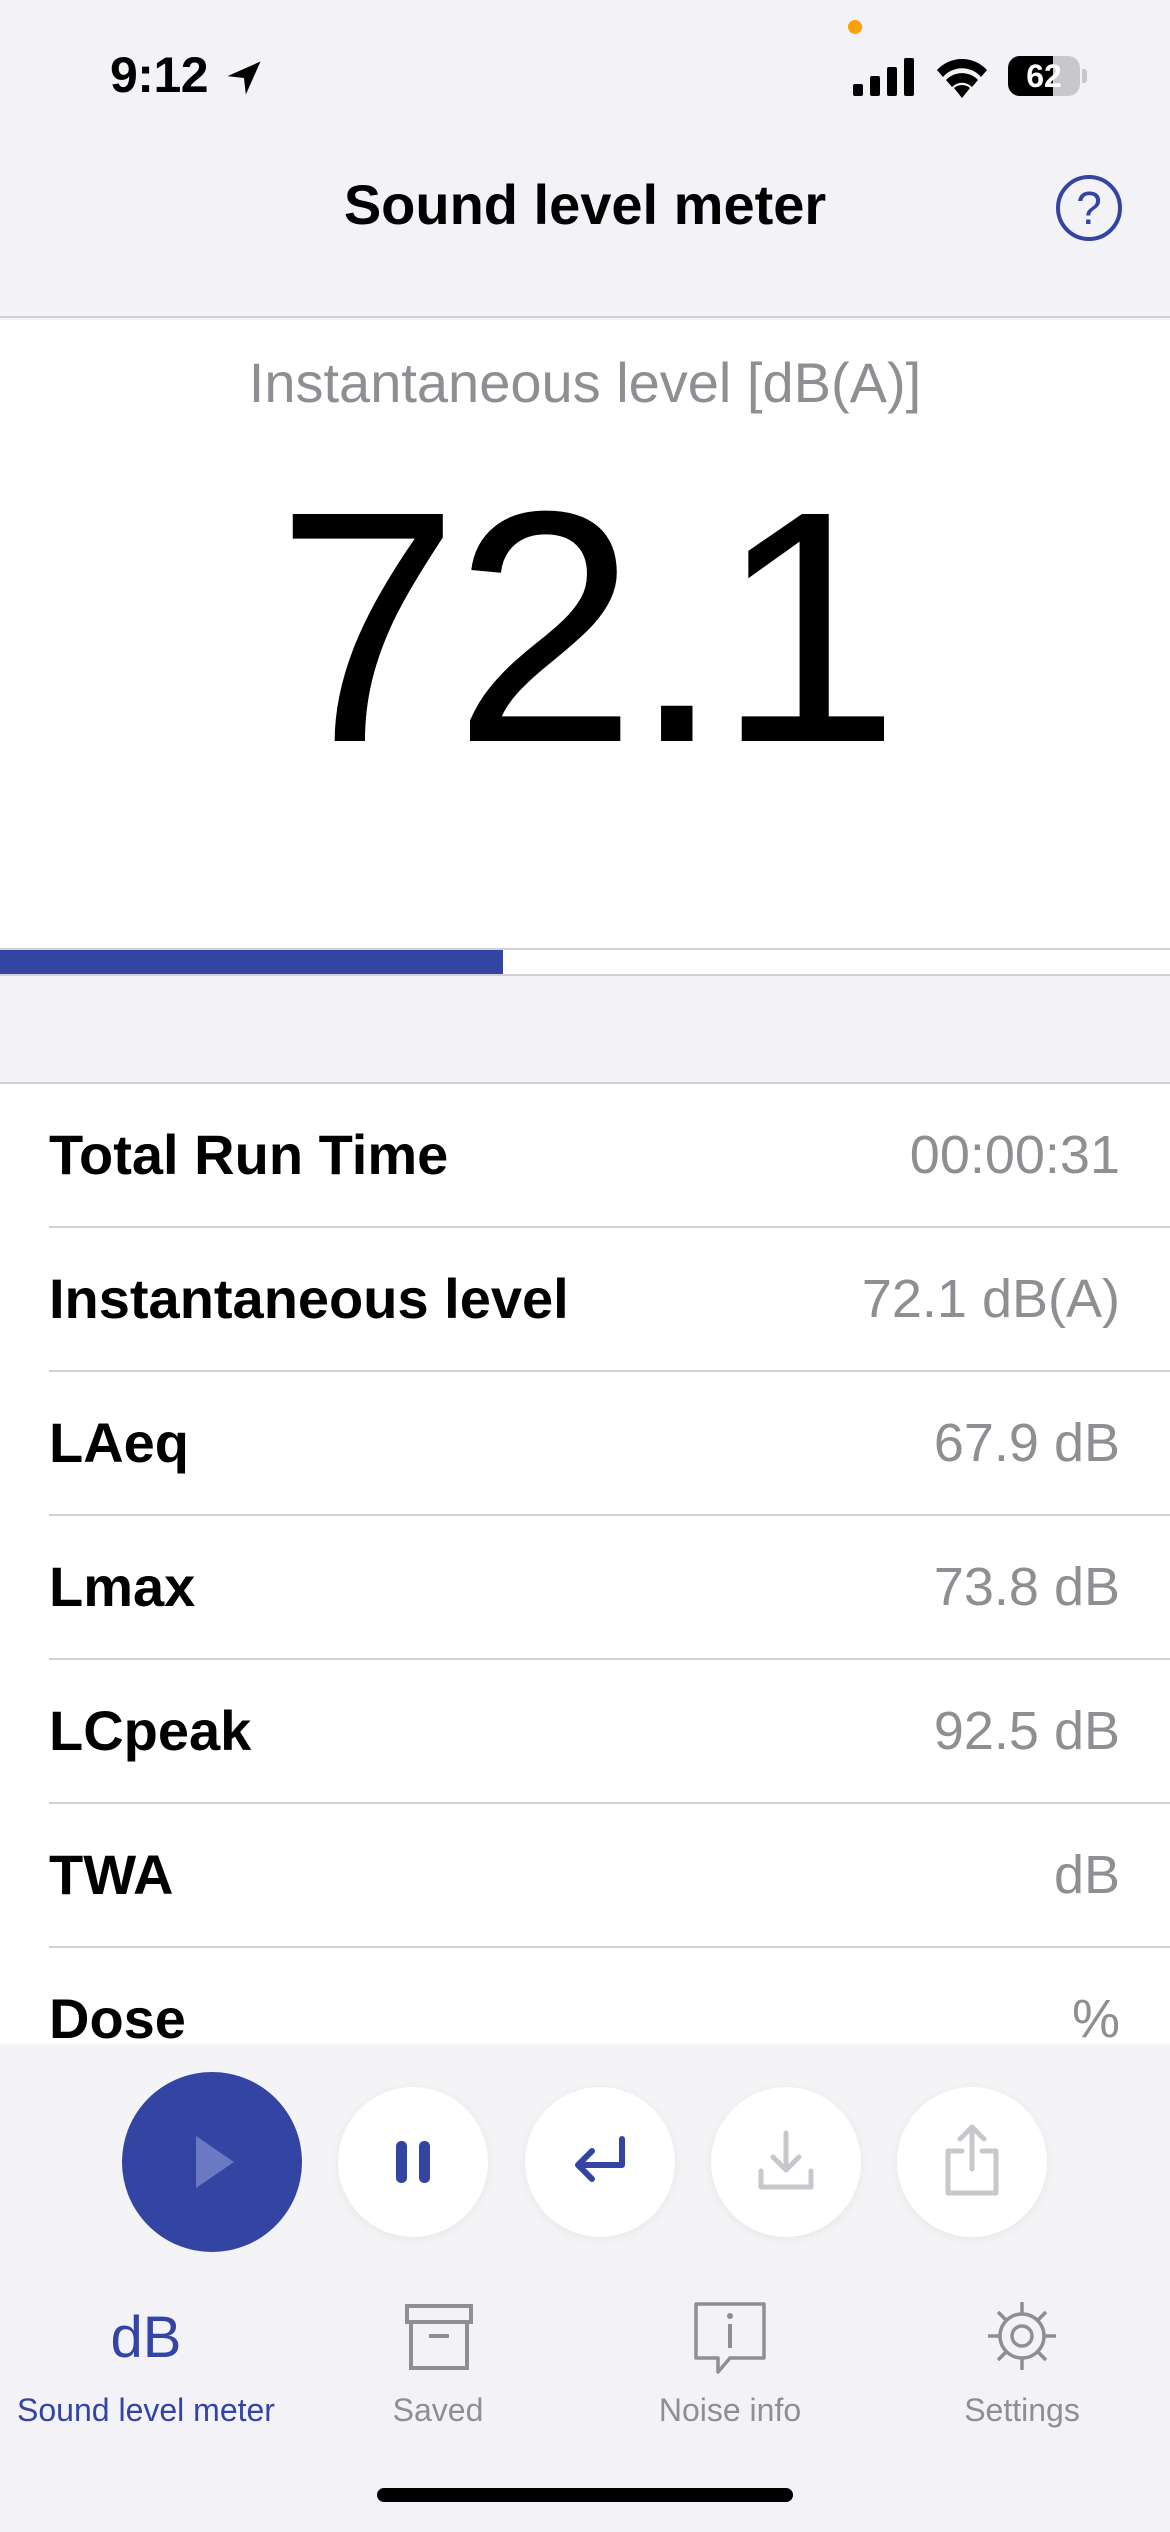  What do you see at coordinates (1044, 76) in the screenshot?
I see `battery-percentage: 62` at bounding box center [1044, 76].